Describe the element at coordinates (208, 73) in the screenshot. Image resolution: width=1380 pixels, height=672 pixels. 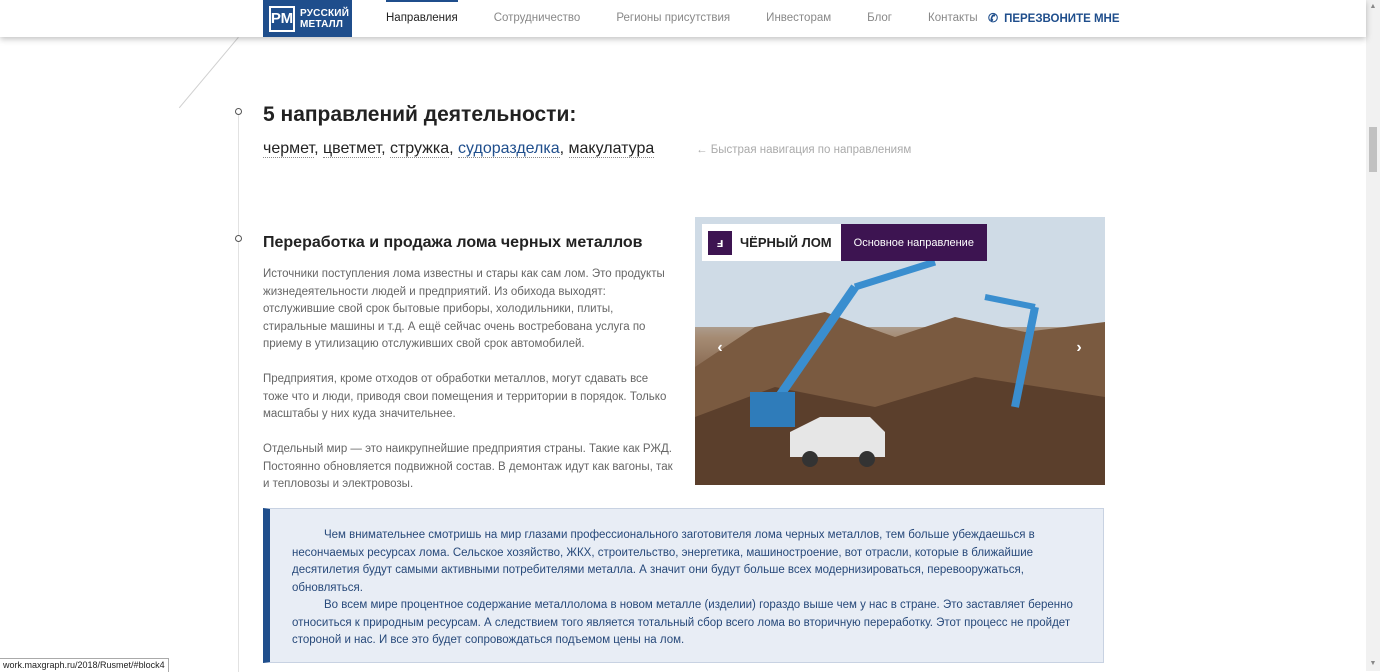
I see `timeline-diagonal` at that location.